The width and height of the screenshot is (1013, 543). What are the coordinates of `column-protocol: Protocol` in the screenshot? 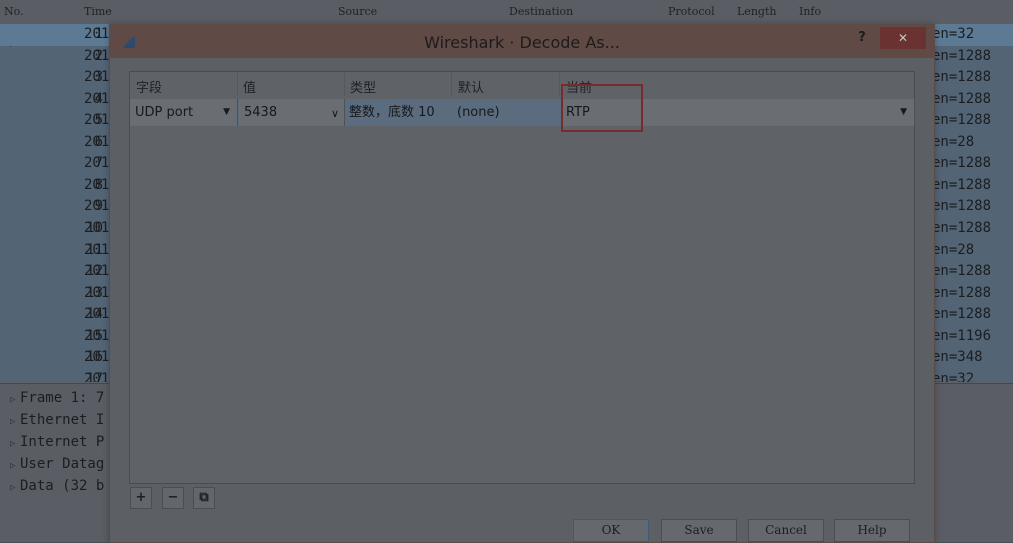 It's located at (691, 11).